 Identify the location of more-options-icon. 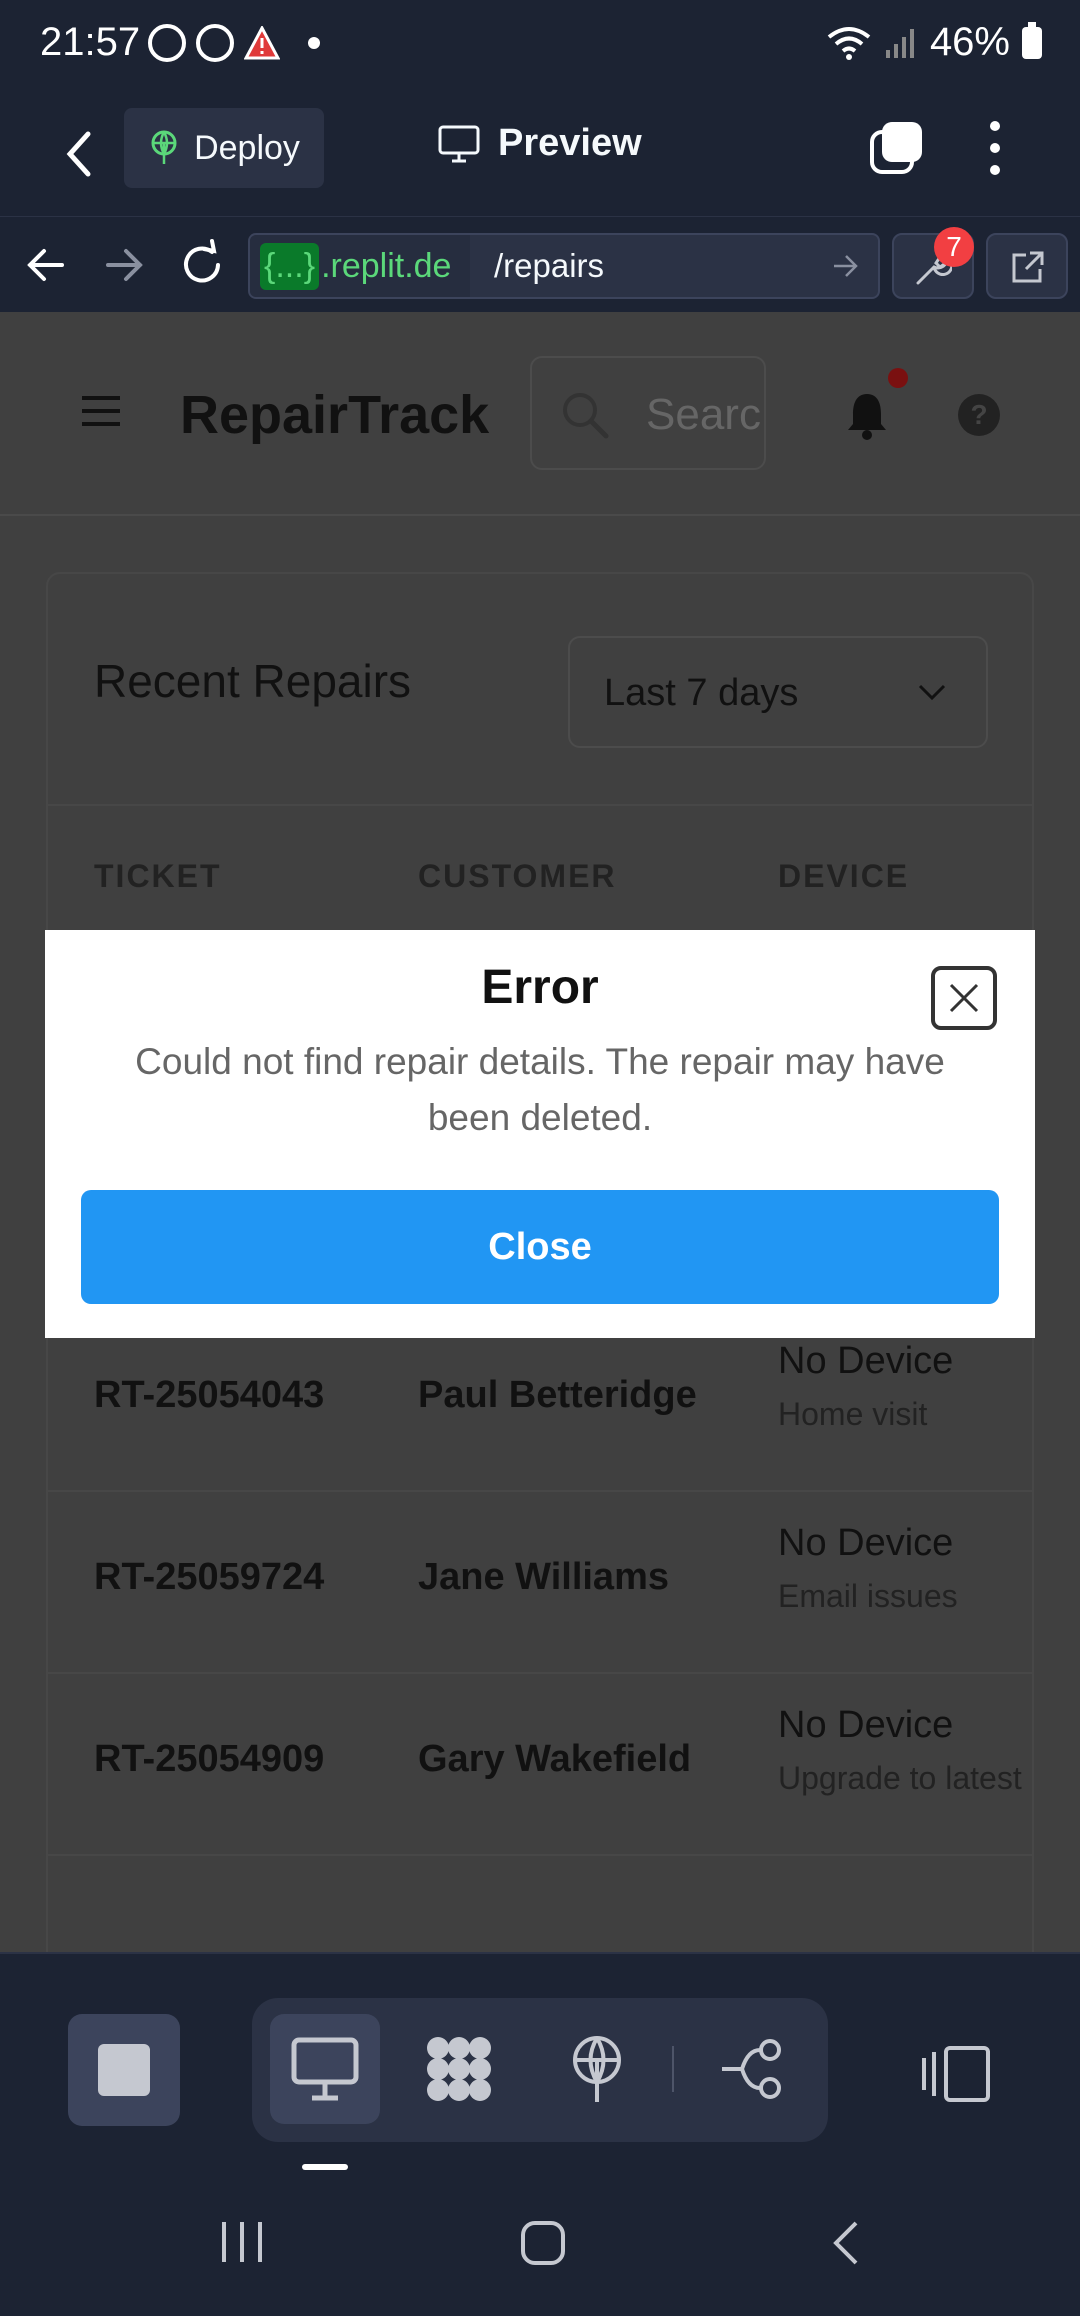
(995, 148).